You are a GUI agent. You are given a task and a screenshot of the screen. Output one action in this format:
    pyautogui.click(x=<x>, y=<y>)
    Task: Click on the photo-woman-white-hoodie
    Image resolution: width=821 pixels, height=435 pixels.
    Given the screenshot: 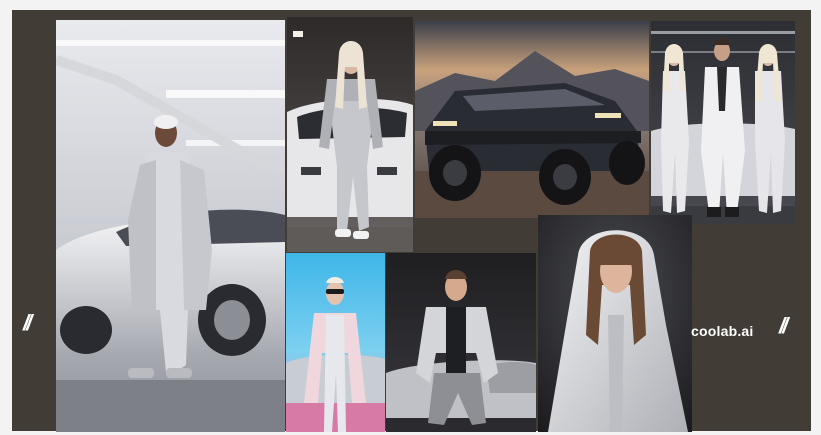 What is the action you would take?
    pyautogui.click(x=615, y=323)
    